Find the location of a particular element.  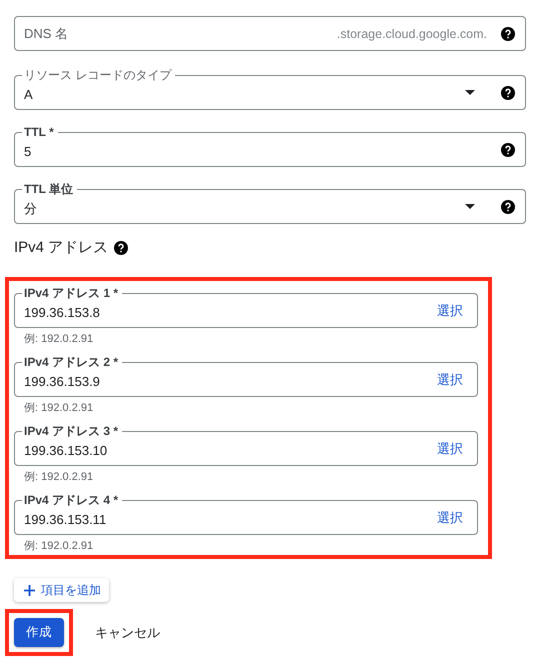

field-suffix: .storage.cloud.google.com. is located at coordinates (411, 33).